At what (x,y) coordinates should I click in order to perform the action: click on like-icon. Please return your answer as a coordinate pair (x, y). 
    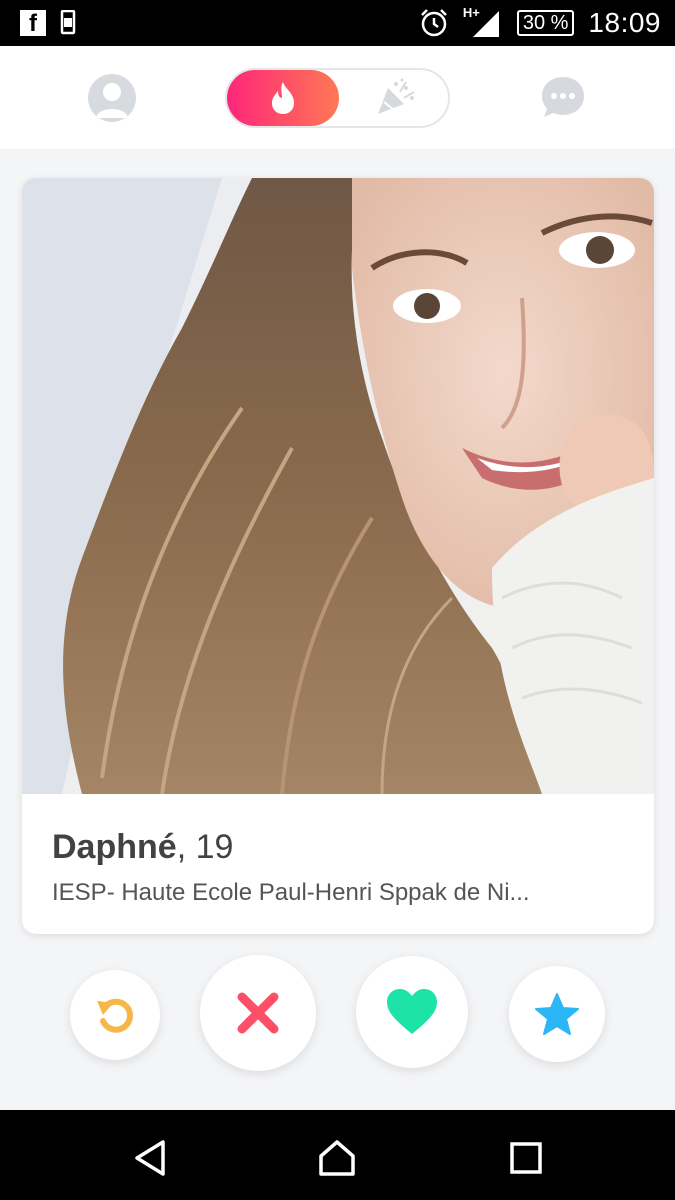
    Looking at the image, I should click on (412, 1011).